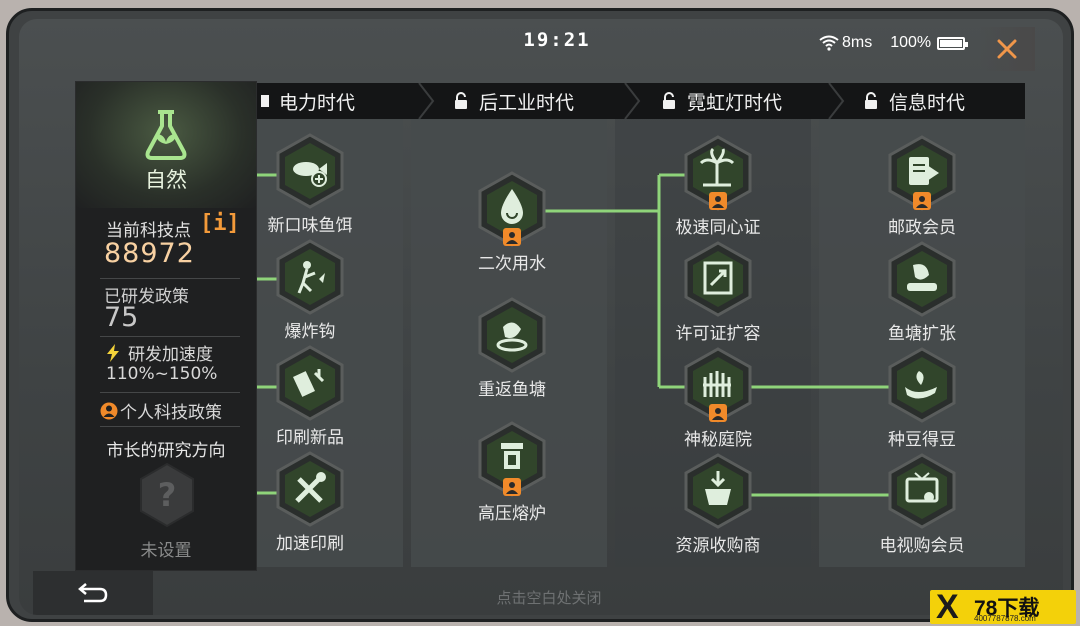 This screenshot has height=626, width=1080. I want to click on question-hex-icon: ?, so click(167, 495).